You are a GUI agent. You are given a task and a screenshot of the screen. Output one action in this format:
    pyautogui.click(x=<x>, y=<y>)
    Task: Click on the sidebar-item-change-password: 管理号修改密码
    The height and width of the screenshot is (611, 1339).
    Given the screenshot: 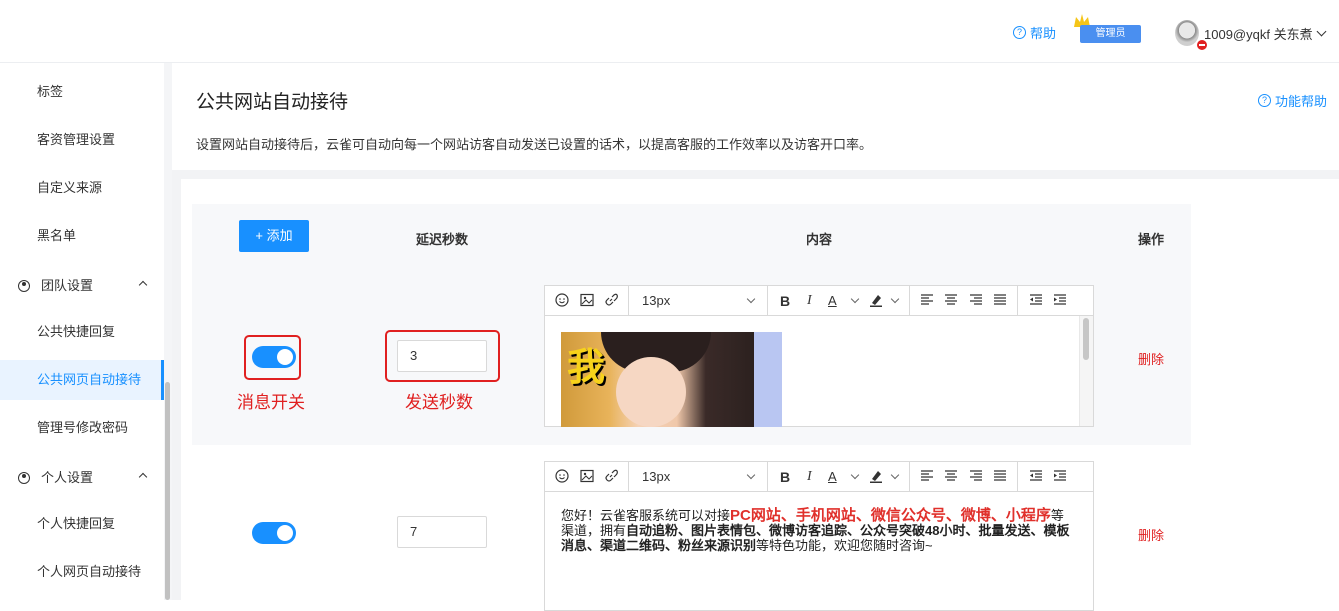 What is the action you would take?
    pyautogui.click(x=82, y=428)
    